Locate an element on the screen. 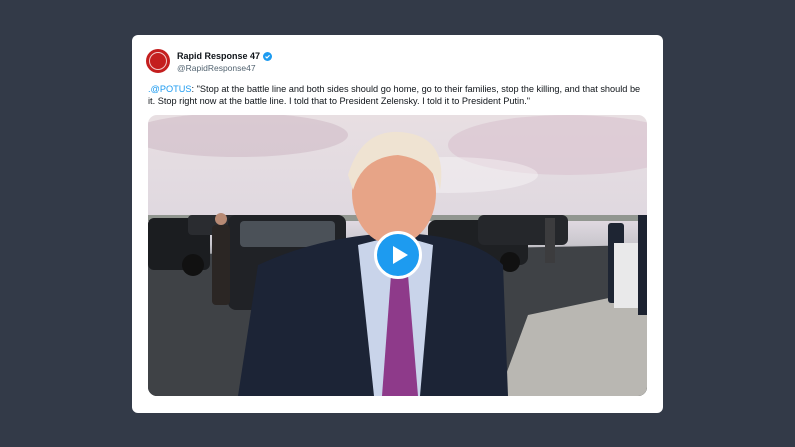 The image size is (795, 447). author-handle: @RapidResponse47 is located at coordinates (216, 68).